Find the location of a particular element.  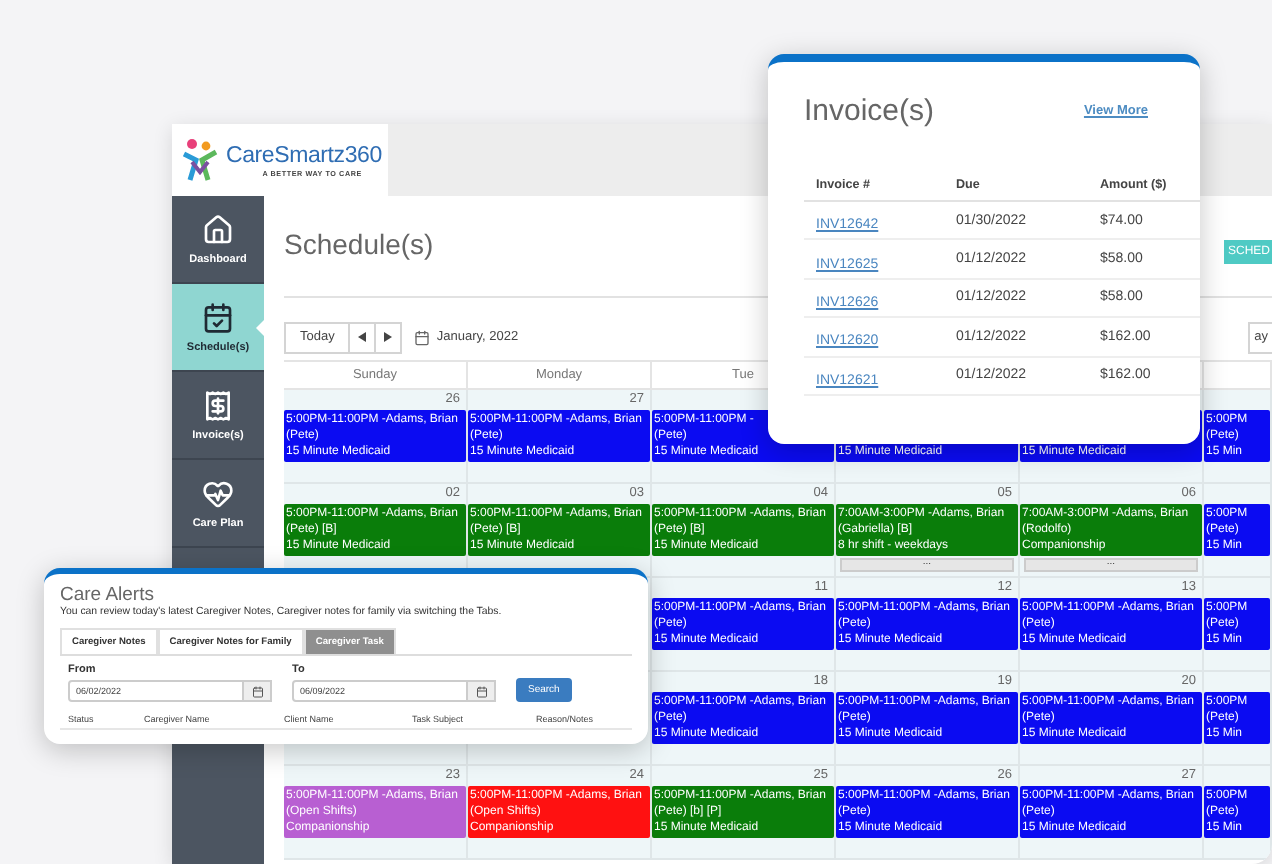

caret-right-icon is located at coordinates (388, 337).